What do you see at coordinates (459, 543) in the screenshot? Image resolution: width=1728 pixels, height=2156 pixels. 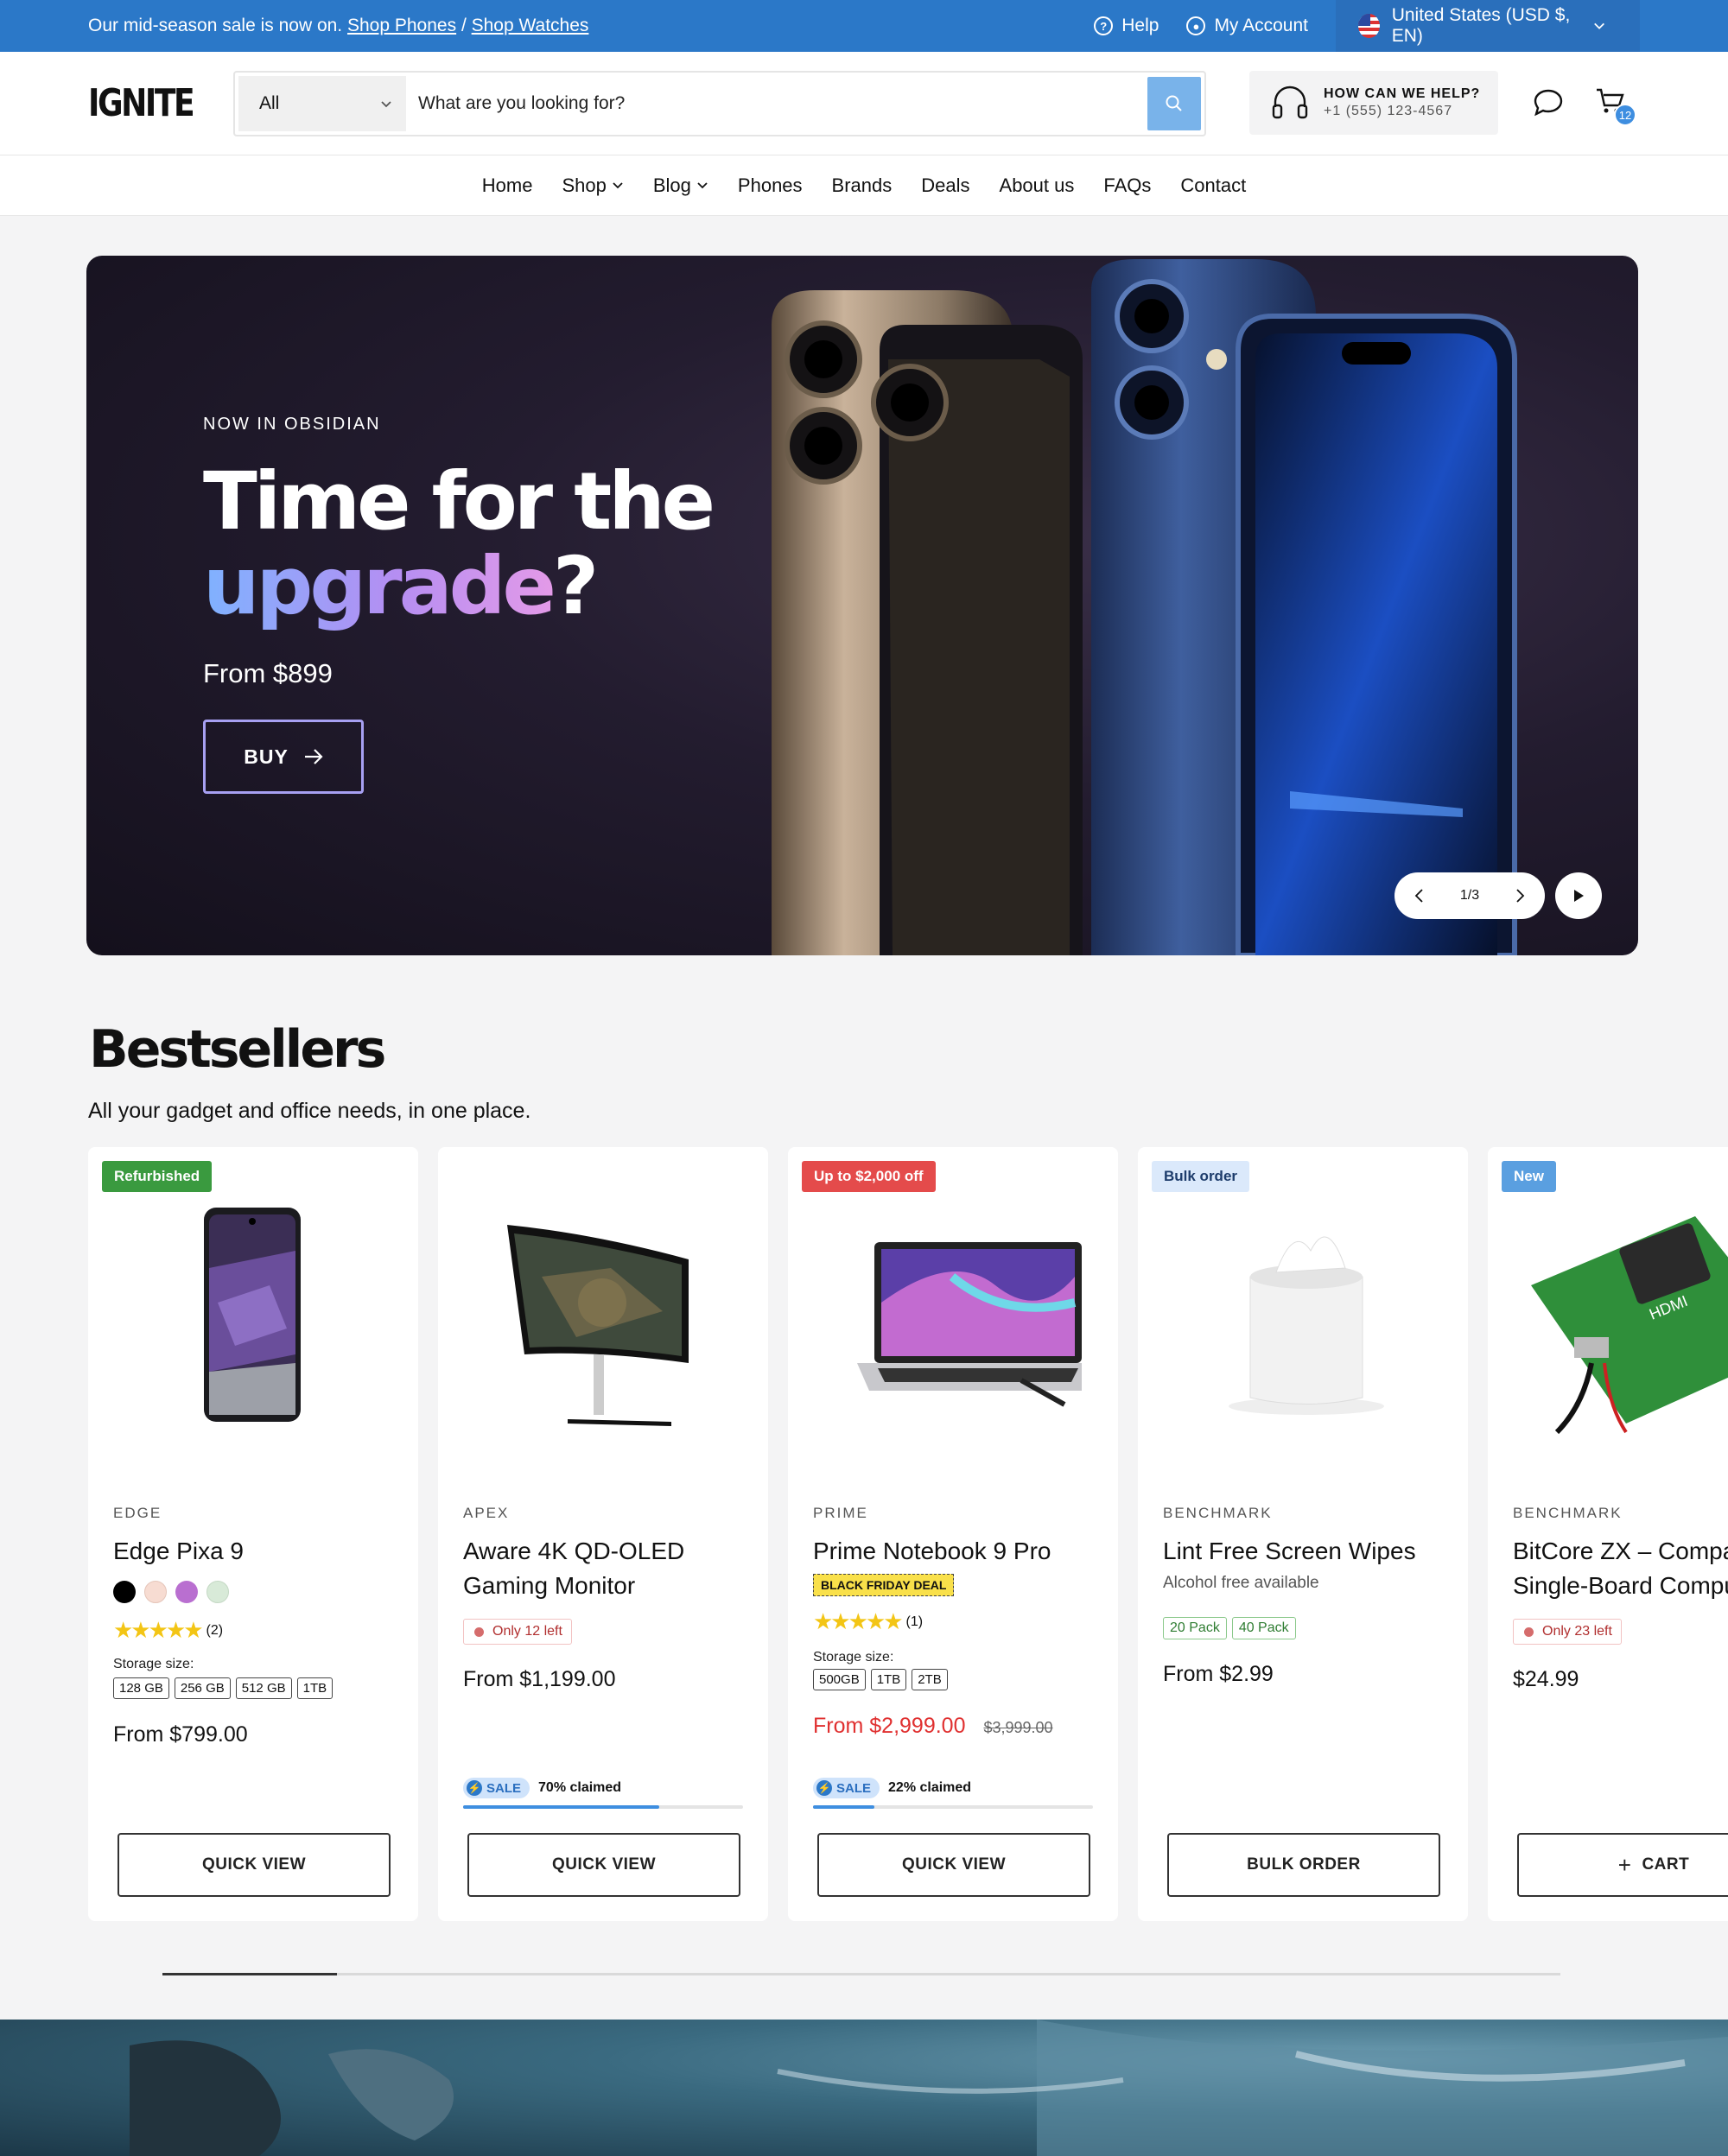 I see `hero-title: Time for the upgrade?` at bounding box center [459, 543].